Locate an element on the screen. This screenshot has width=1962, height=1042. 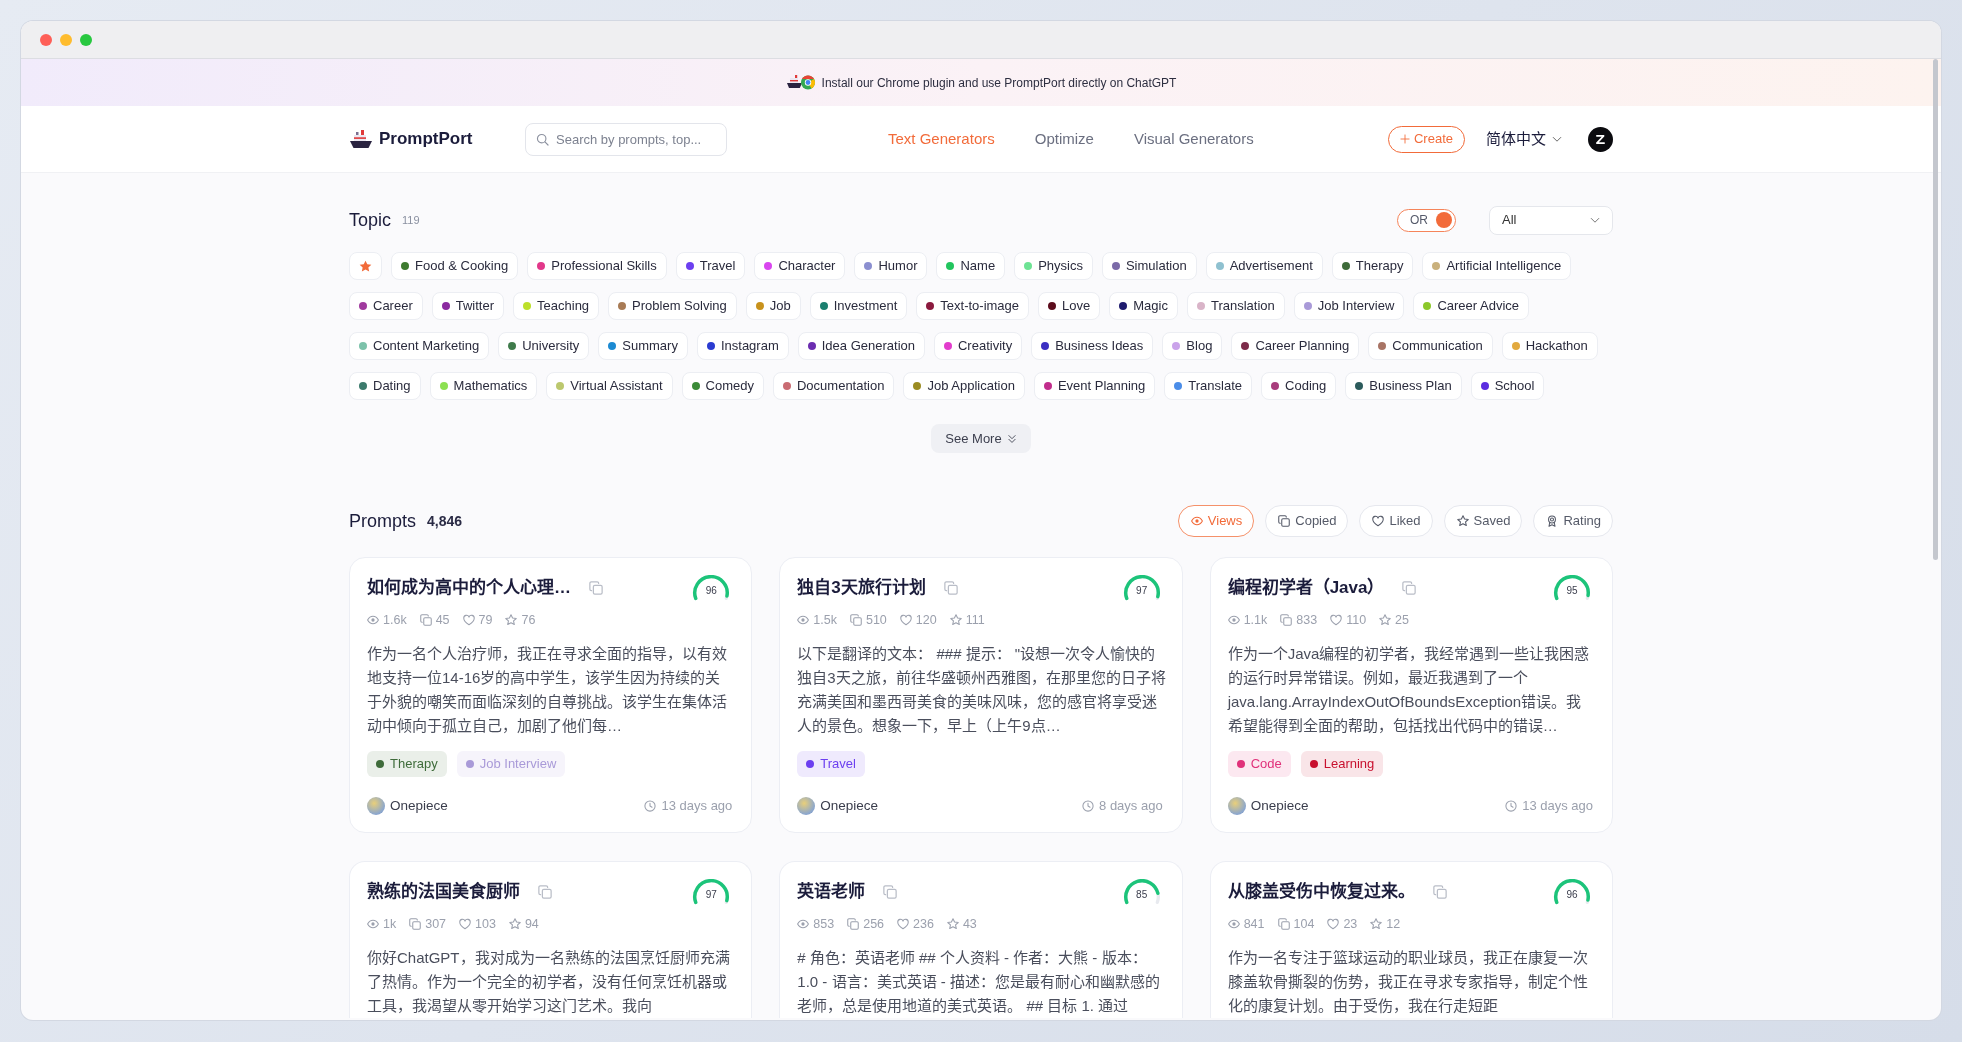
topic-chip: Character is located at coordinates (800, 266).